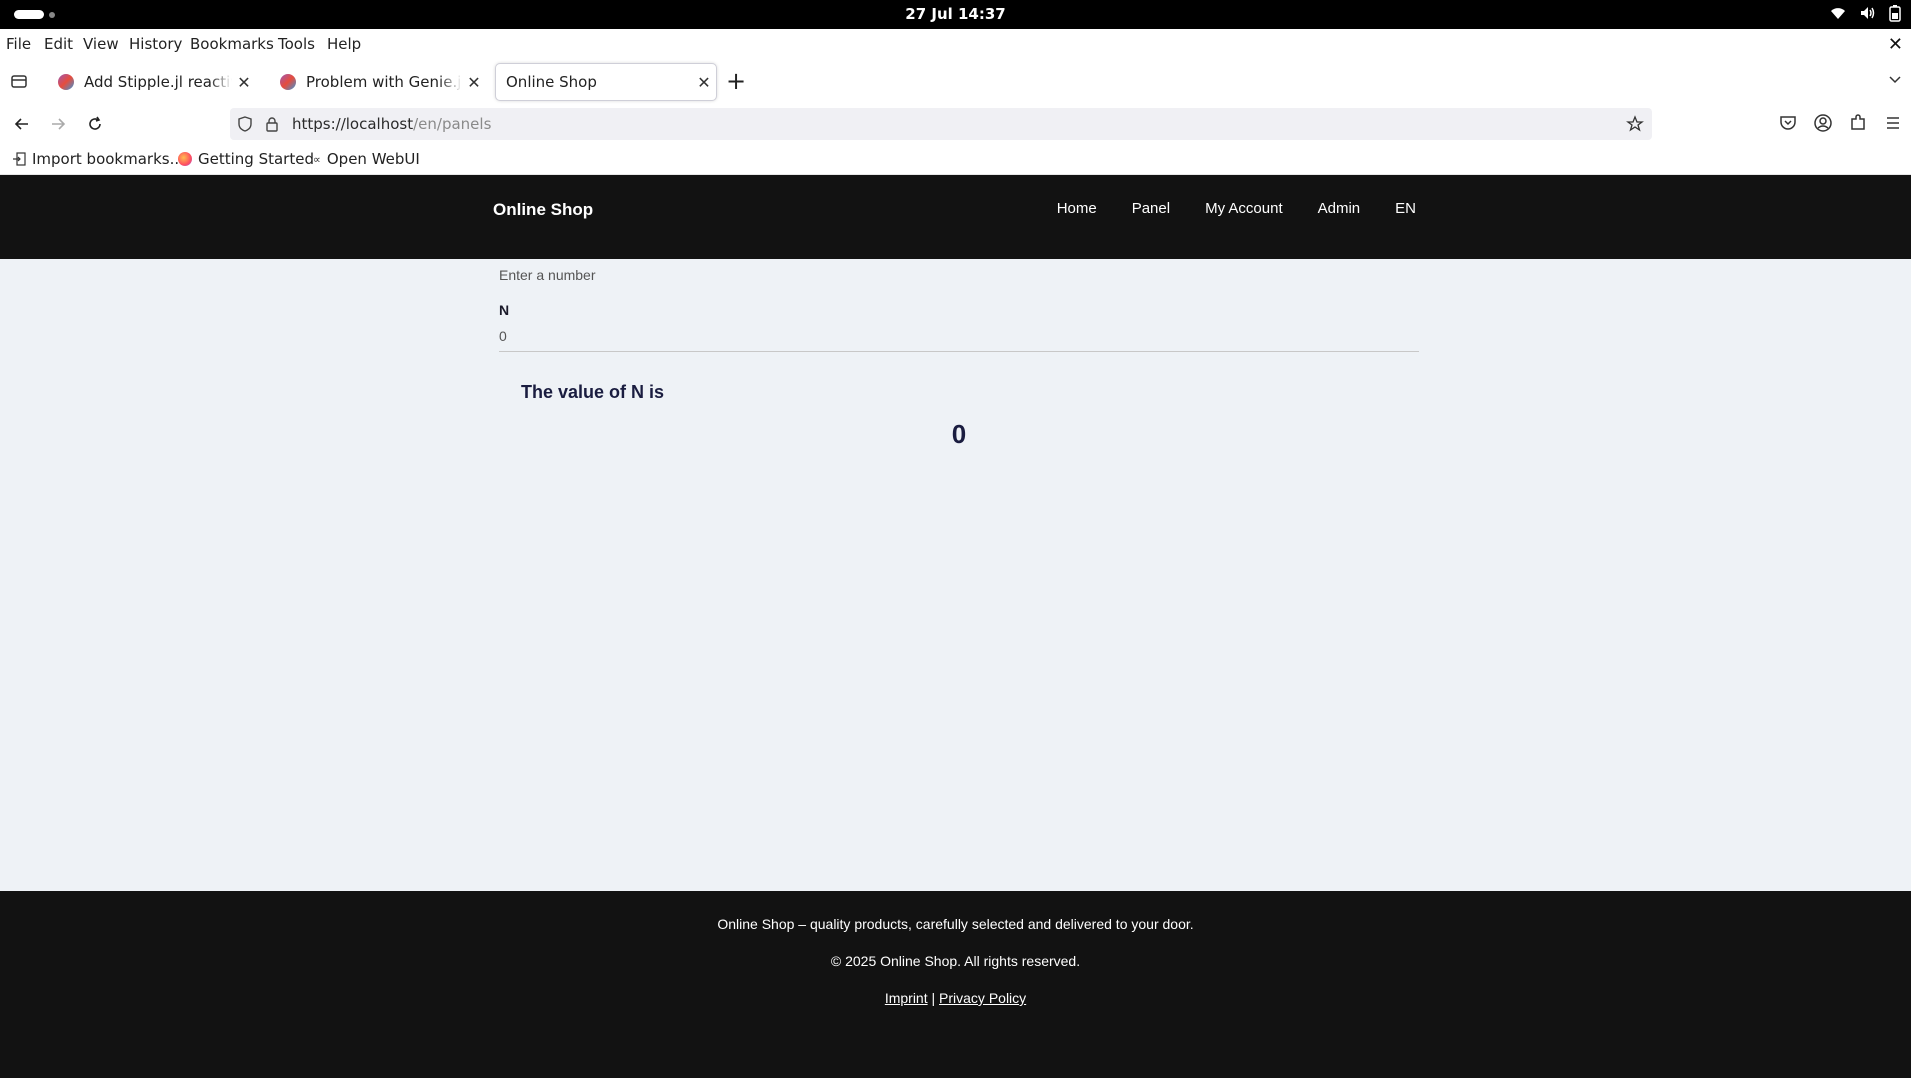  Describe the element at coordinates (18, 44) in the screenshot. I see `menu-file: File` at that location.